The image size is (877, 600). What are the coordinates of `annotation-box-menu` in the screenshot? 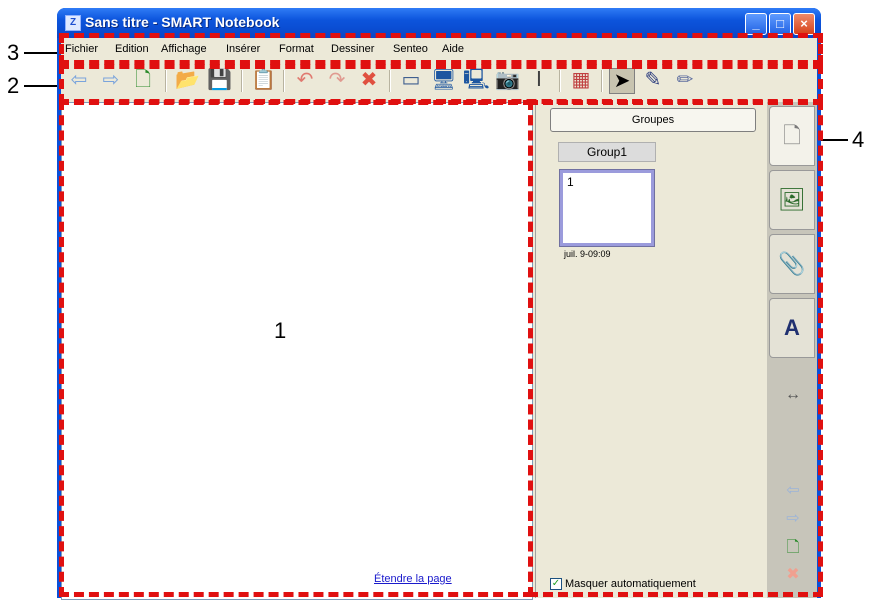 It's located at (441, 49).